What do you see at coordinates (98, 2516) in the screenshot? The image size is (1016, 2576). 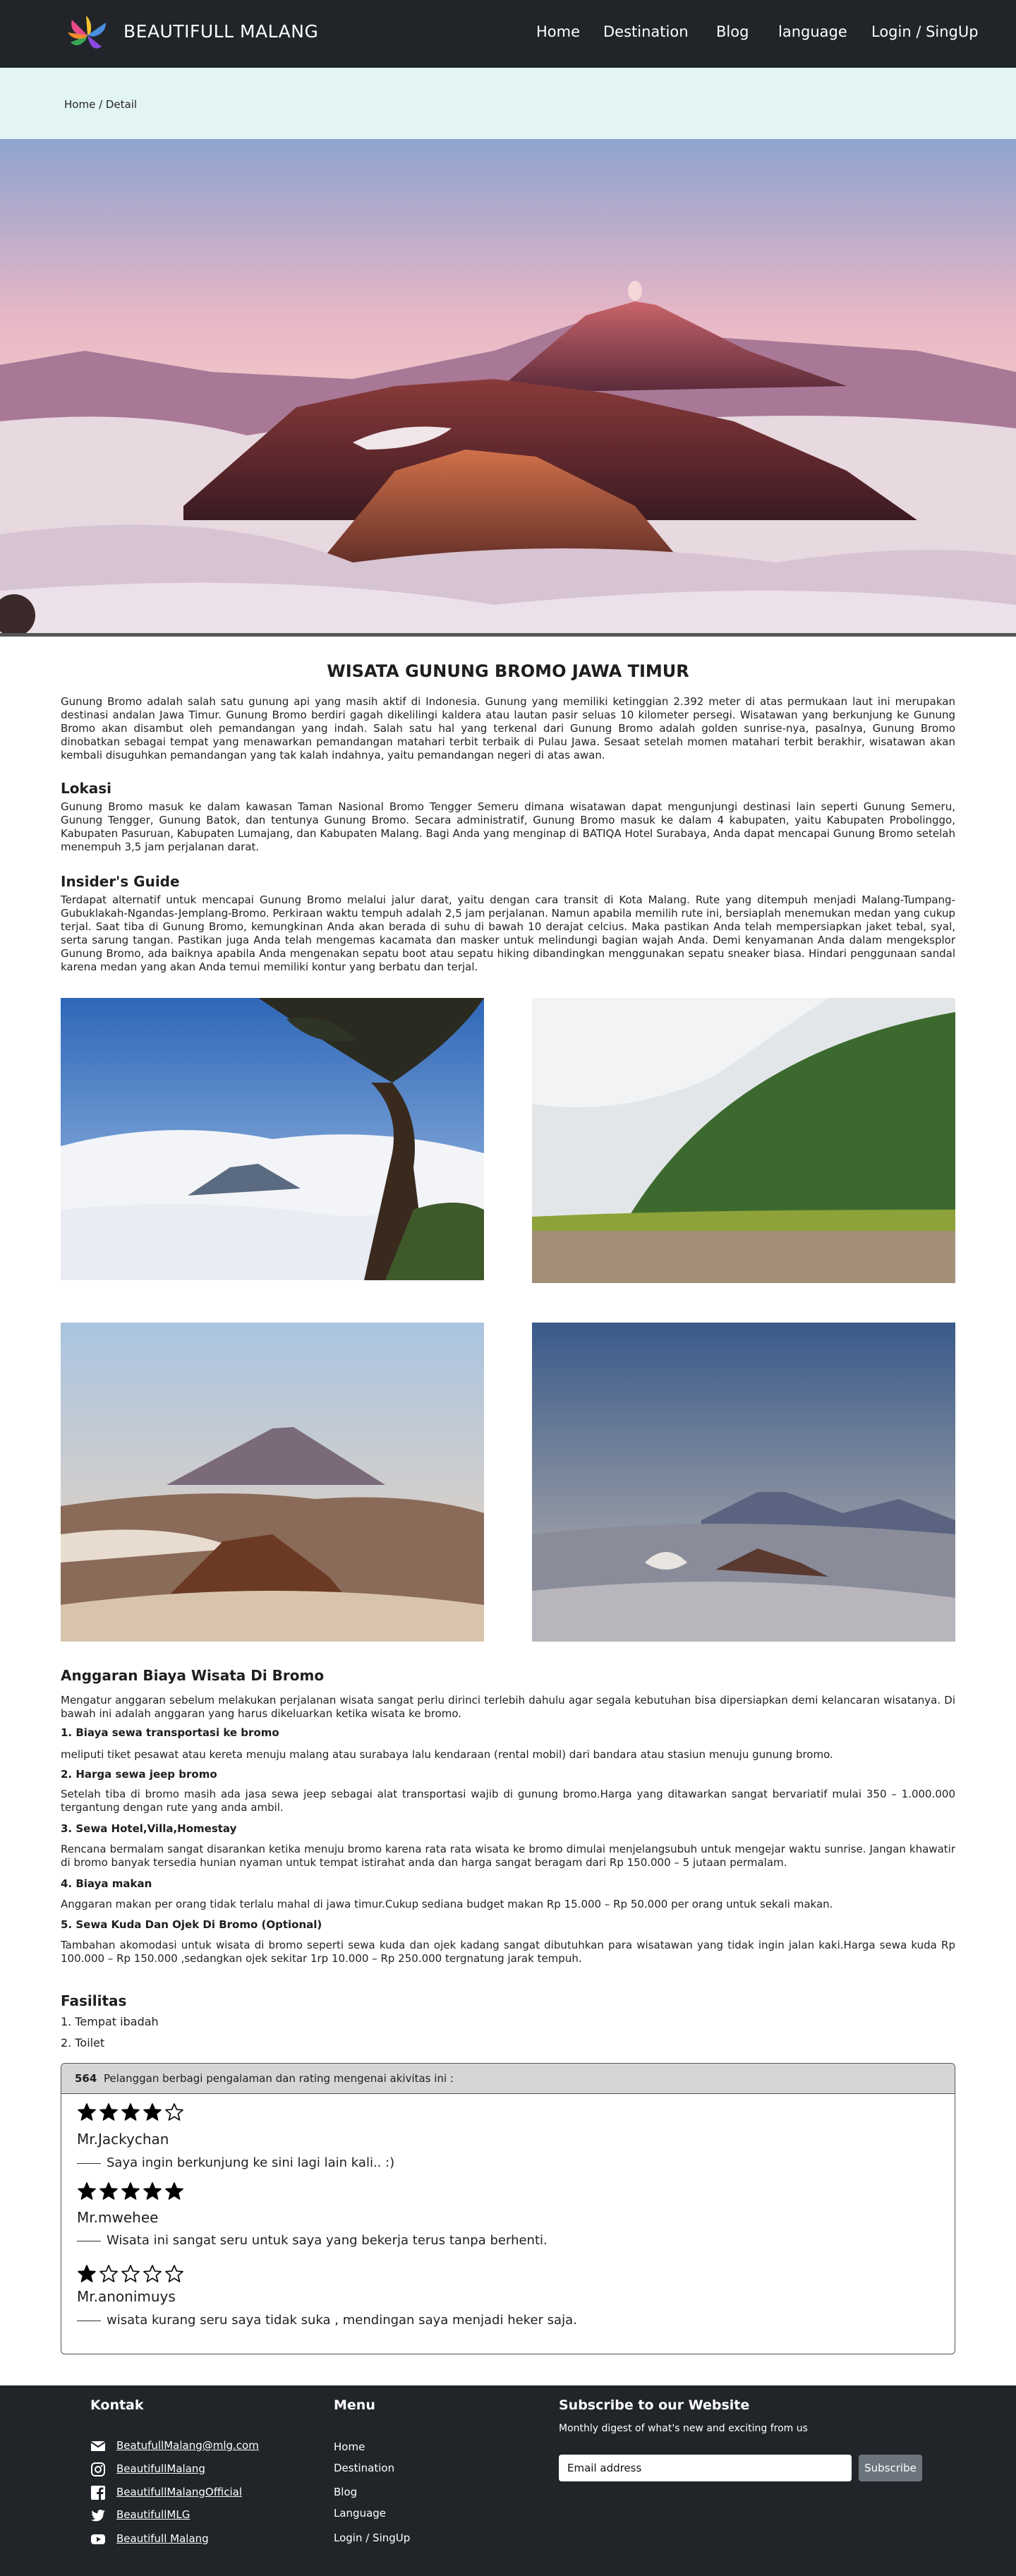 I see `twitter-icon` at bounding box center [98, 2516].